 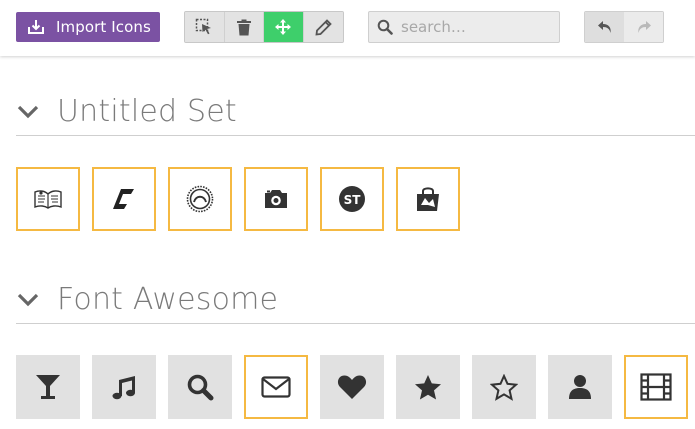 I want to click on trash-icon, so click(x=243, y=27).